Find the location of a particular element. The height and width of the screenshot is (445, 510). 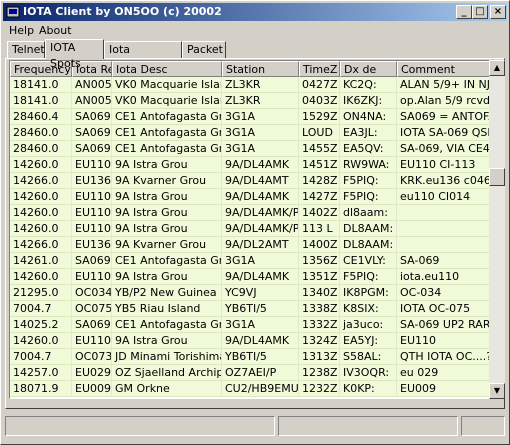

cell-iota-ref: SA069 is located at coordinates (92, 261).